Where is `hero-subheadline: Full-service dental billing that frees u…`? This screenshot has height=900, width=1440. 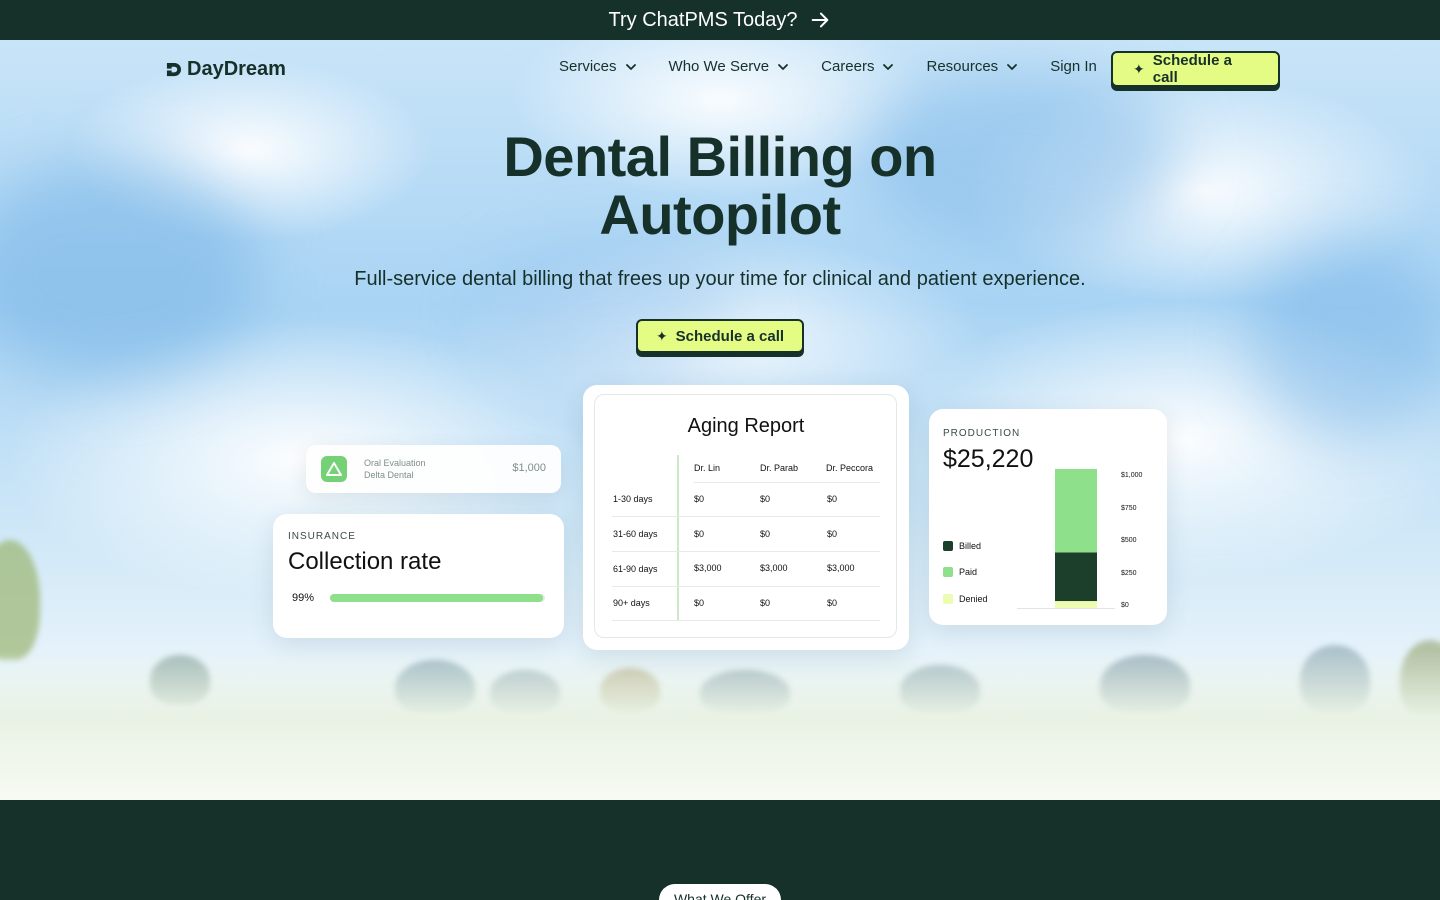 hero-subheadline: Full-service dental billing that frees u… is located at coordinates (720, 279).